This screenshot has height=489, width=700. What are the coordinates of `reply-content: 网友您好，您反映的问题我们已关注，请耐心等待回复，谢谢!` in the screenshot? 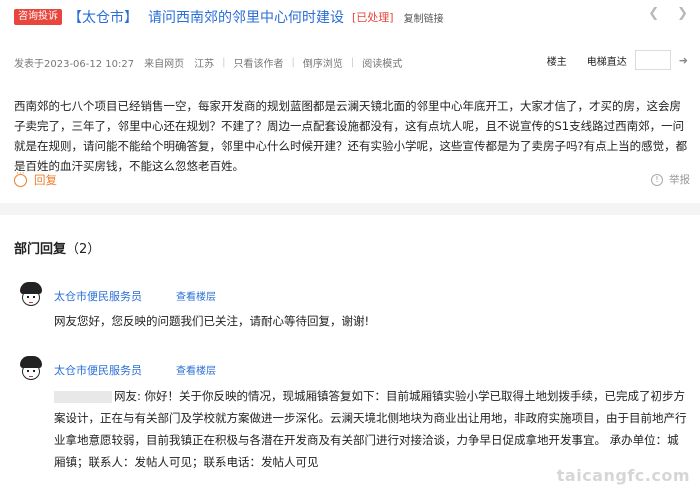 It's located at (212, 321).